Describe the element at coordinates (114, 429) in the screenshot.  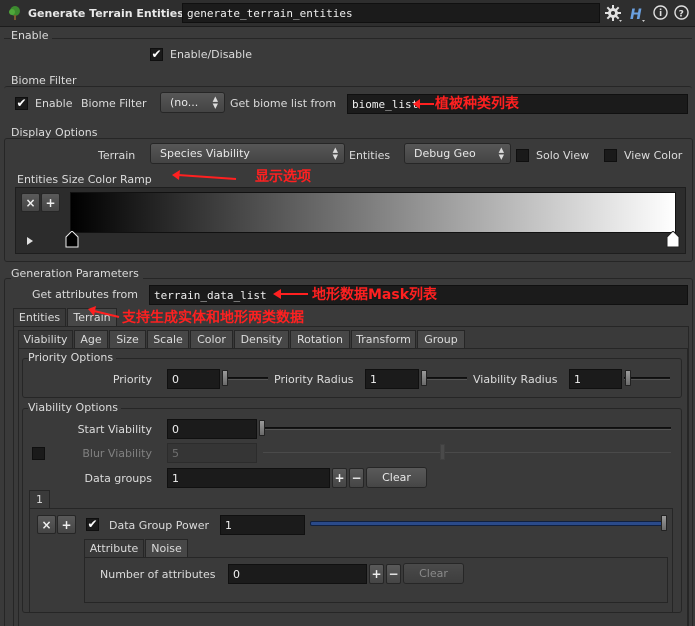
I see `start-viability-label: Start Viability` at that location.